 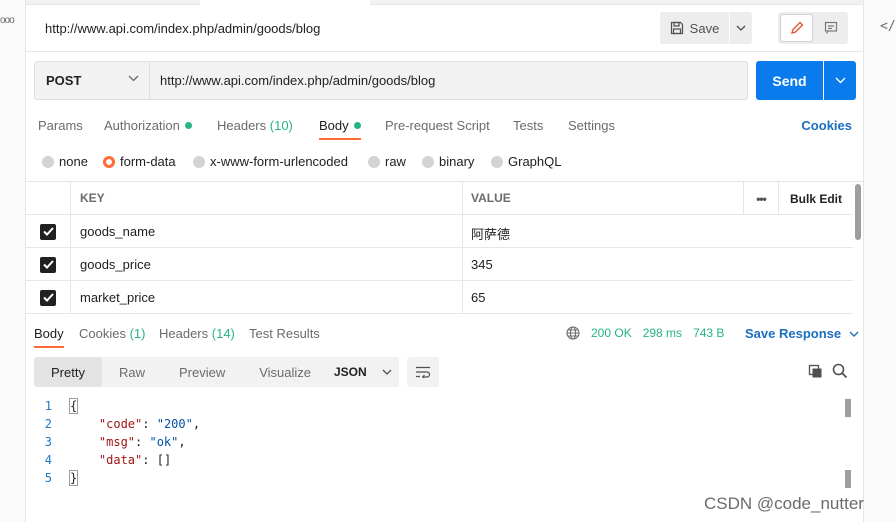 What do you see at coordinates (816, 198) in the screenshot?
I see `bulk-edit-button: Bulk Edit` at bounding box center [816, 198].